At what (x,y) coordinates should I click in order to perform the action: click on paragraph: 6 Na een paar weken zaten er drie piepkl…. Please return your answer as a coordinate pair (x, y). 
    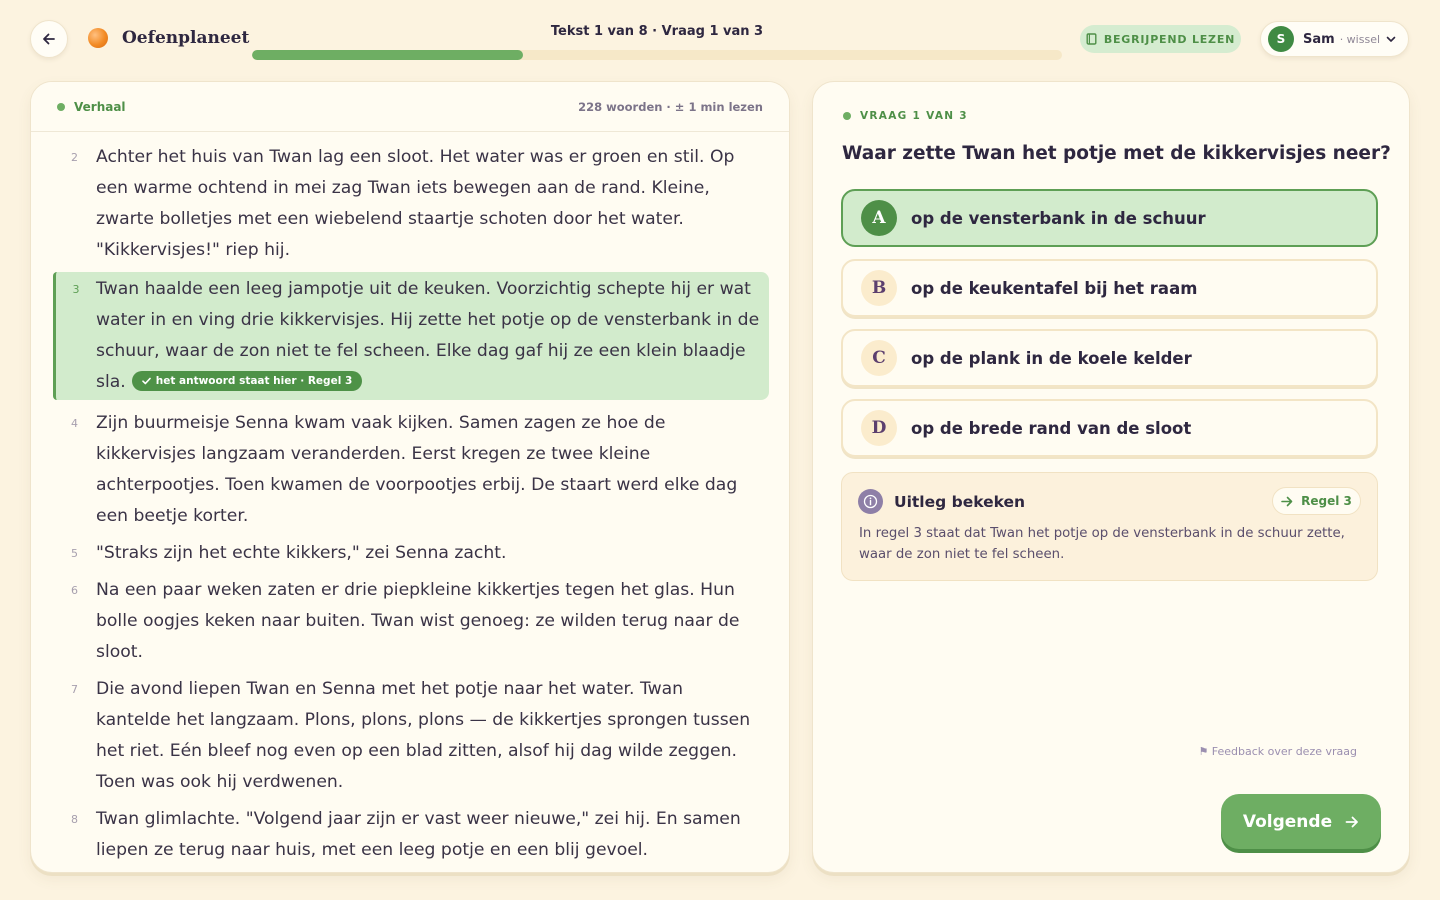
    Looking at the image, I should click on (411, 621).